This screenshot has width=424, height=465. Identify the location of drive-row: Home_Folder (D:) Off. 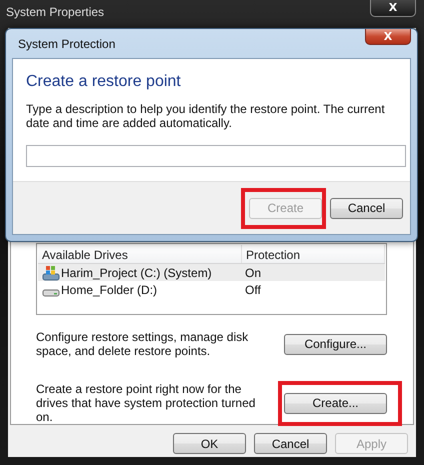
(211, 289).